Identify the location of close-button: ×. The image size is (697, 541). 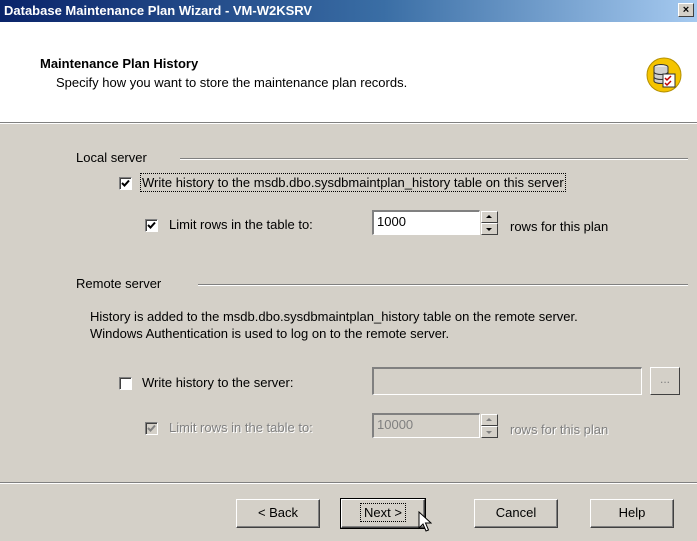
(686, 10).